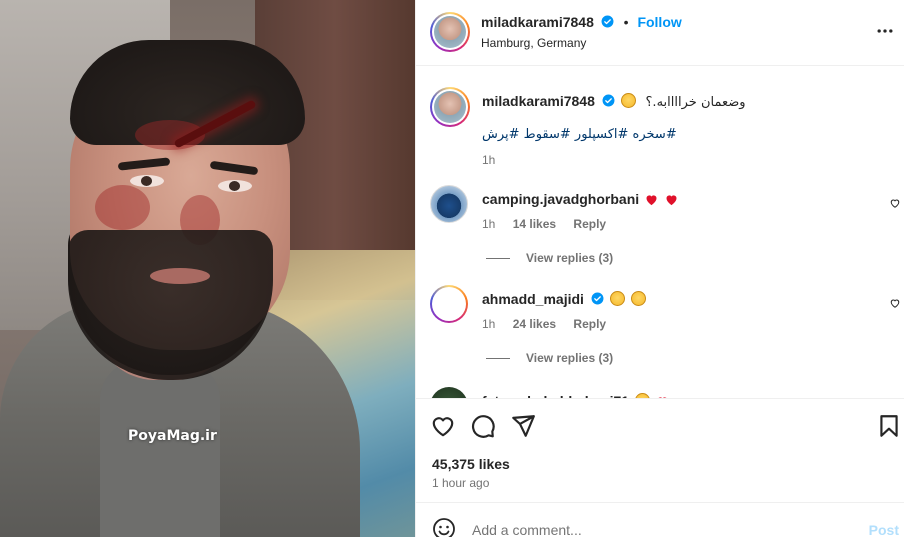  What do you see at coordinates (444, 527) in the screenshot?
I see `emoji-picker-icon` at bounding box center [444, 527].